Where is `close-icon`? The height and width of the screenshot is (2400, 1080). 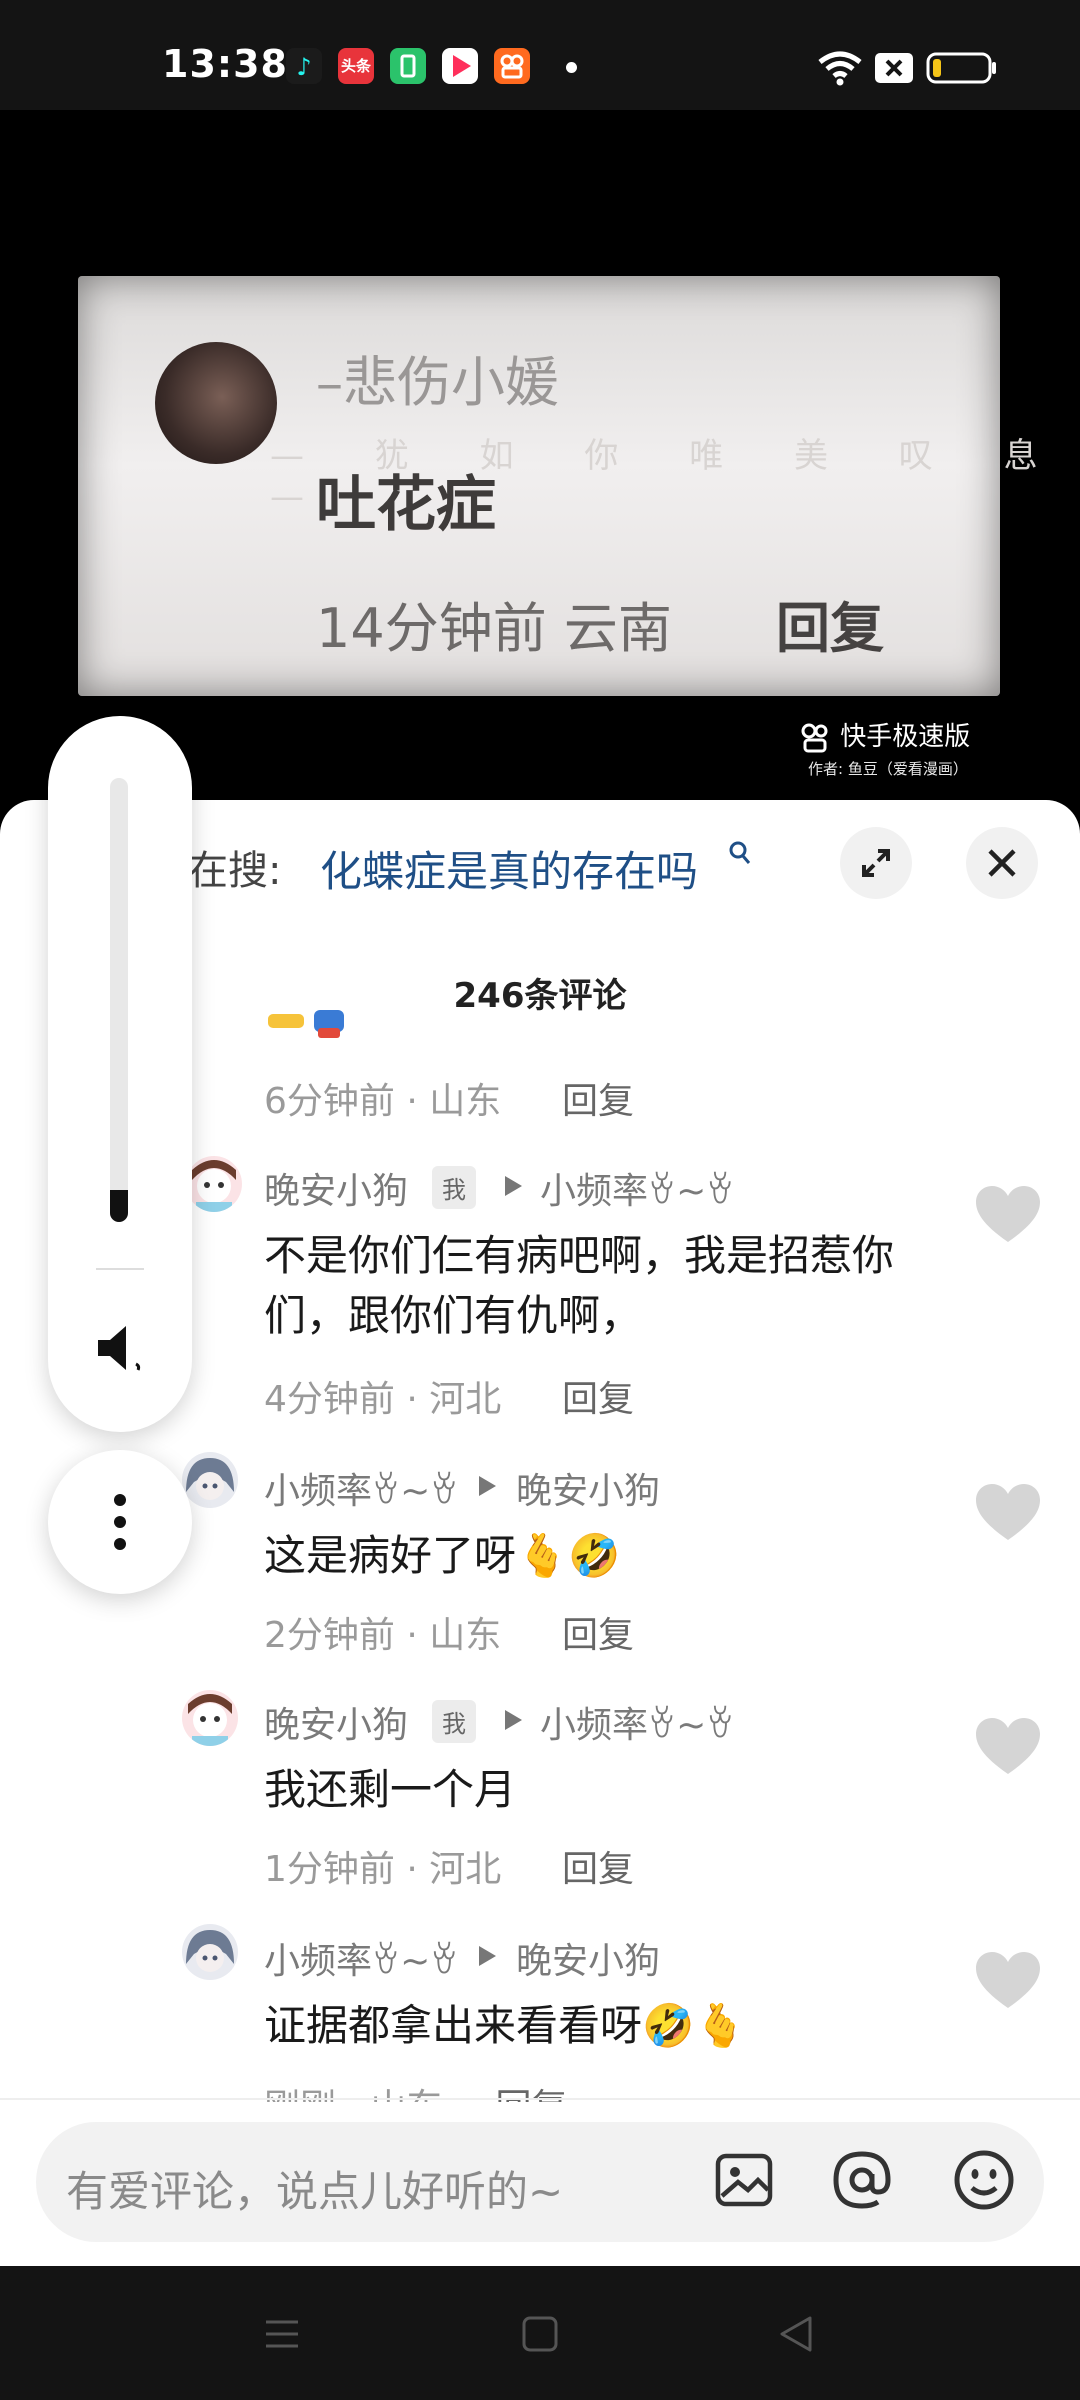 close-icon is located at coordinates (1002, 863).